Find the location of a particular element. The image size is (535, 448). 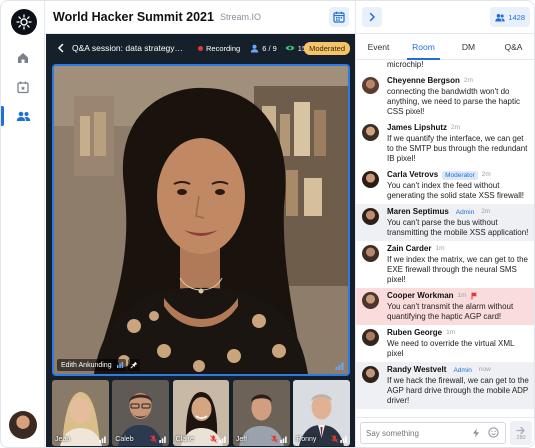

event-header: World Hacker Summit 2021 Stream.IO is located at coordinates (200, 17).